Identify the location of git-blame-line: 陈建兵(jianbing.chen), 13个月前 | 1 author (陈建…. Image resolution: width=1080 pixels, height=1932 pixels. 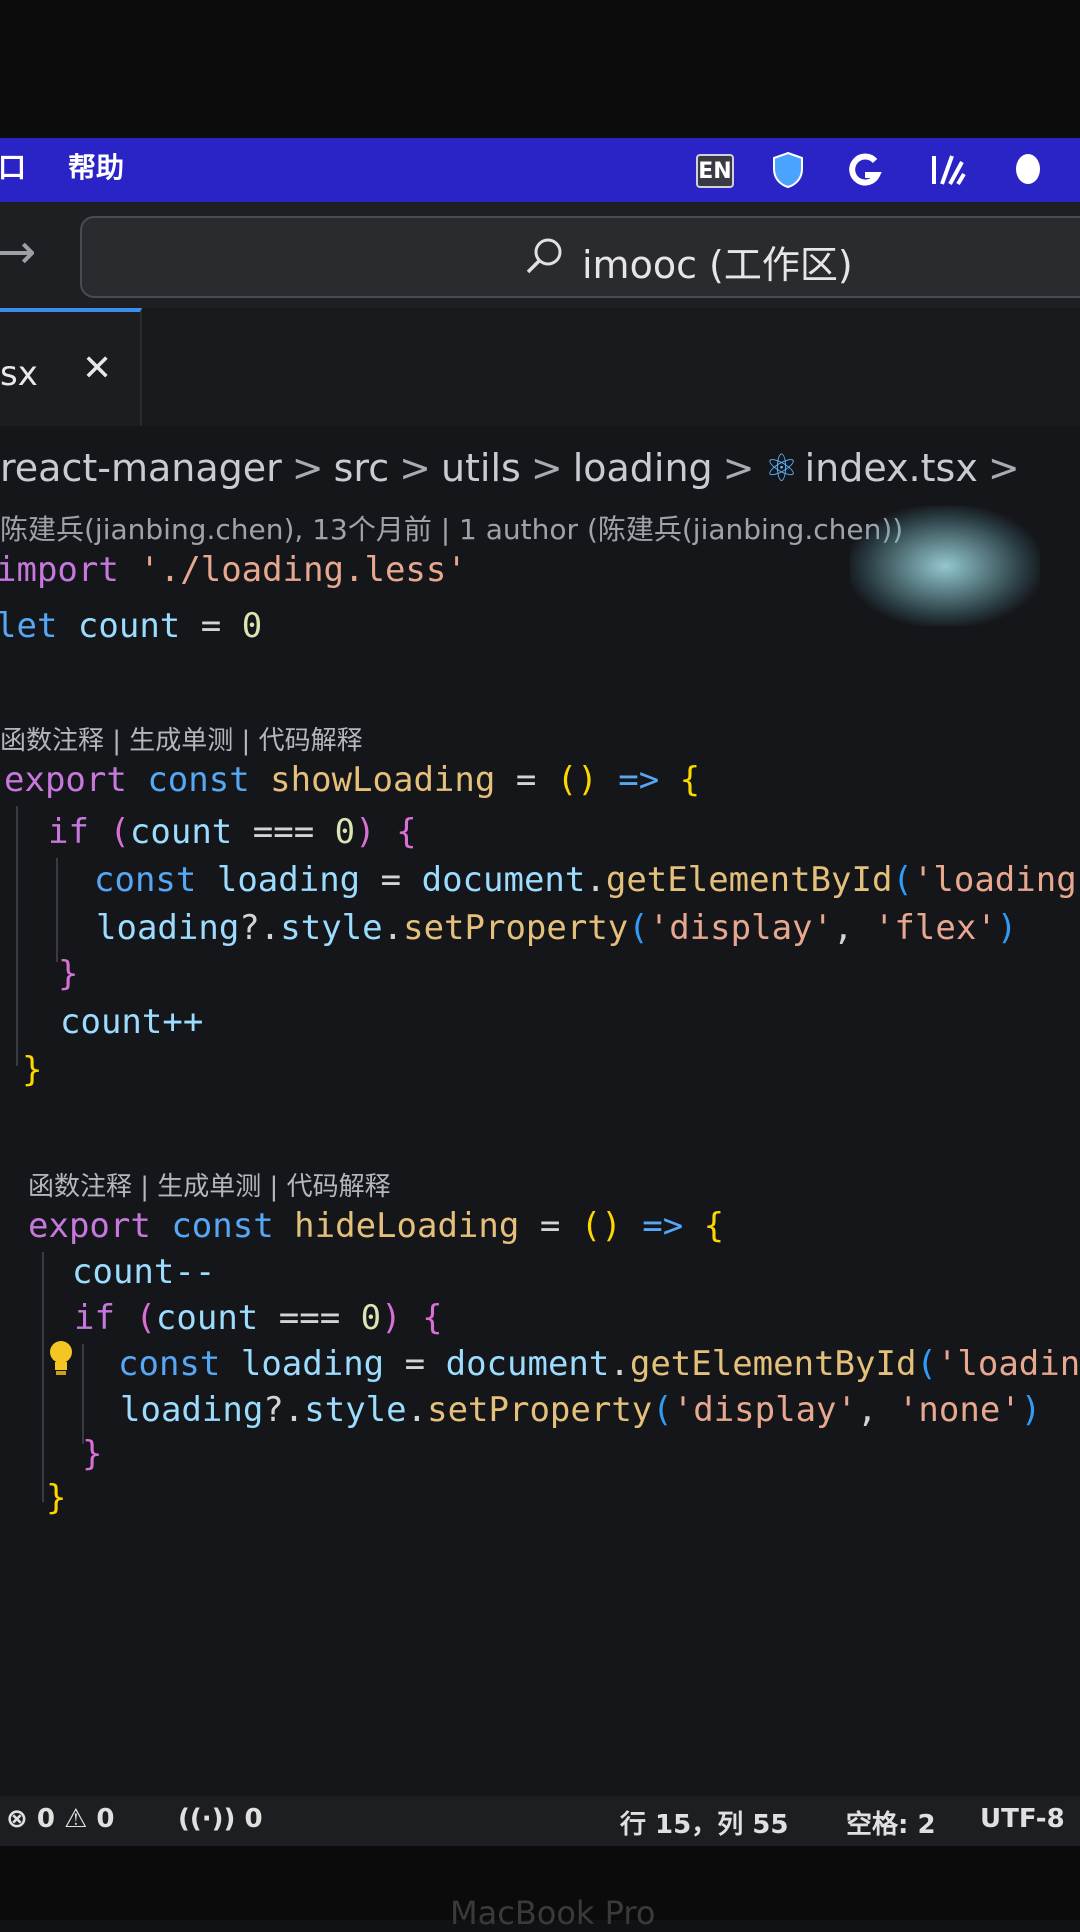
(451, 528).